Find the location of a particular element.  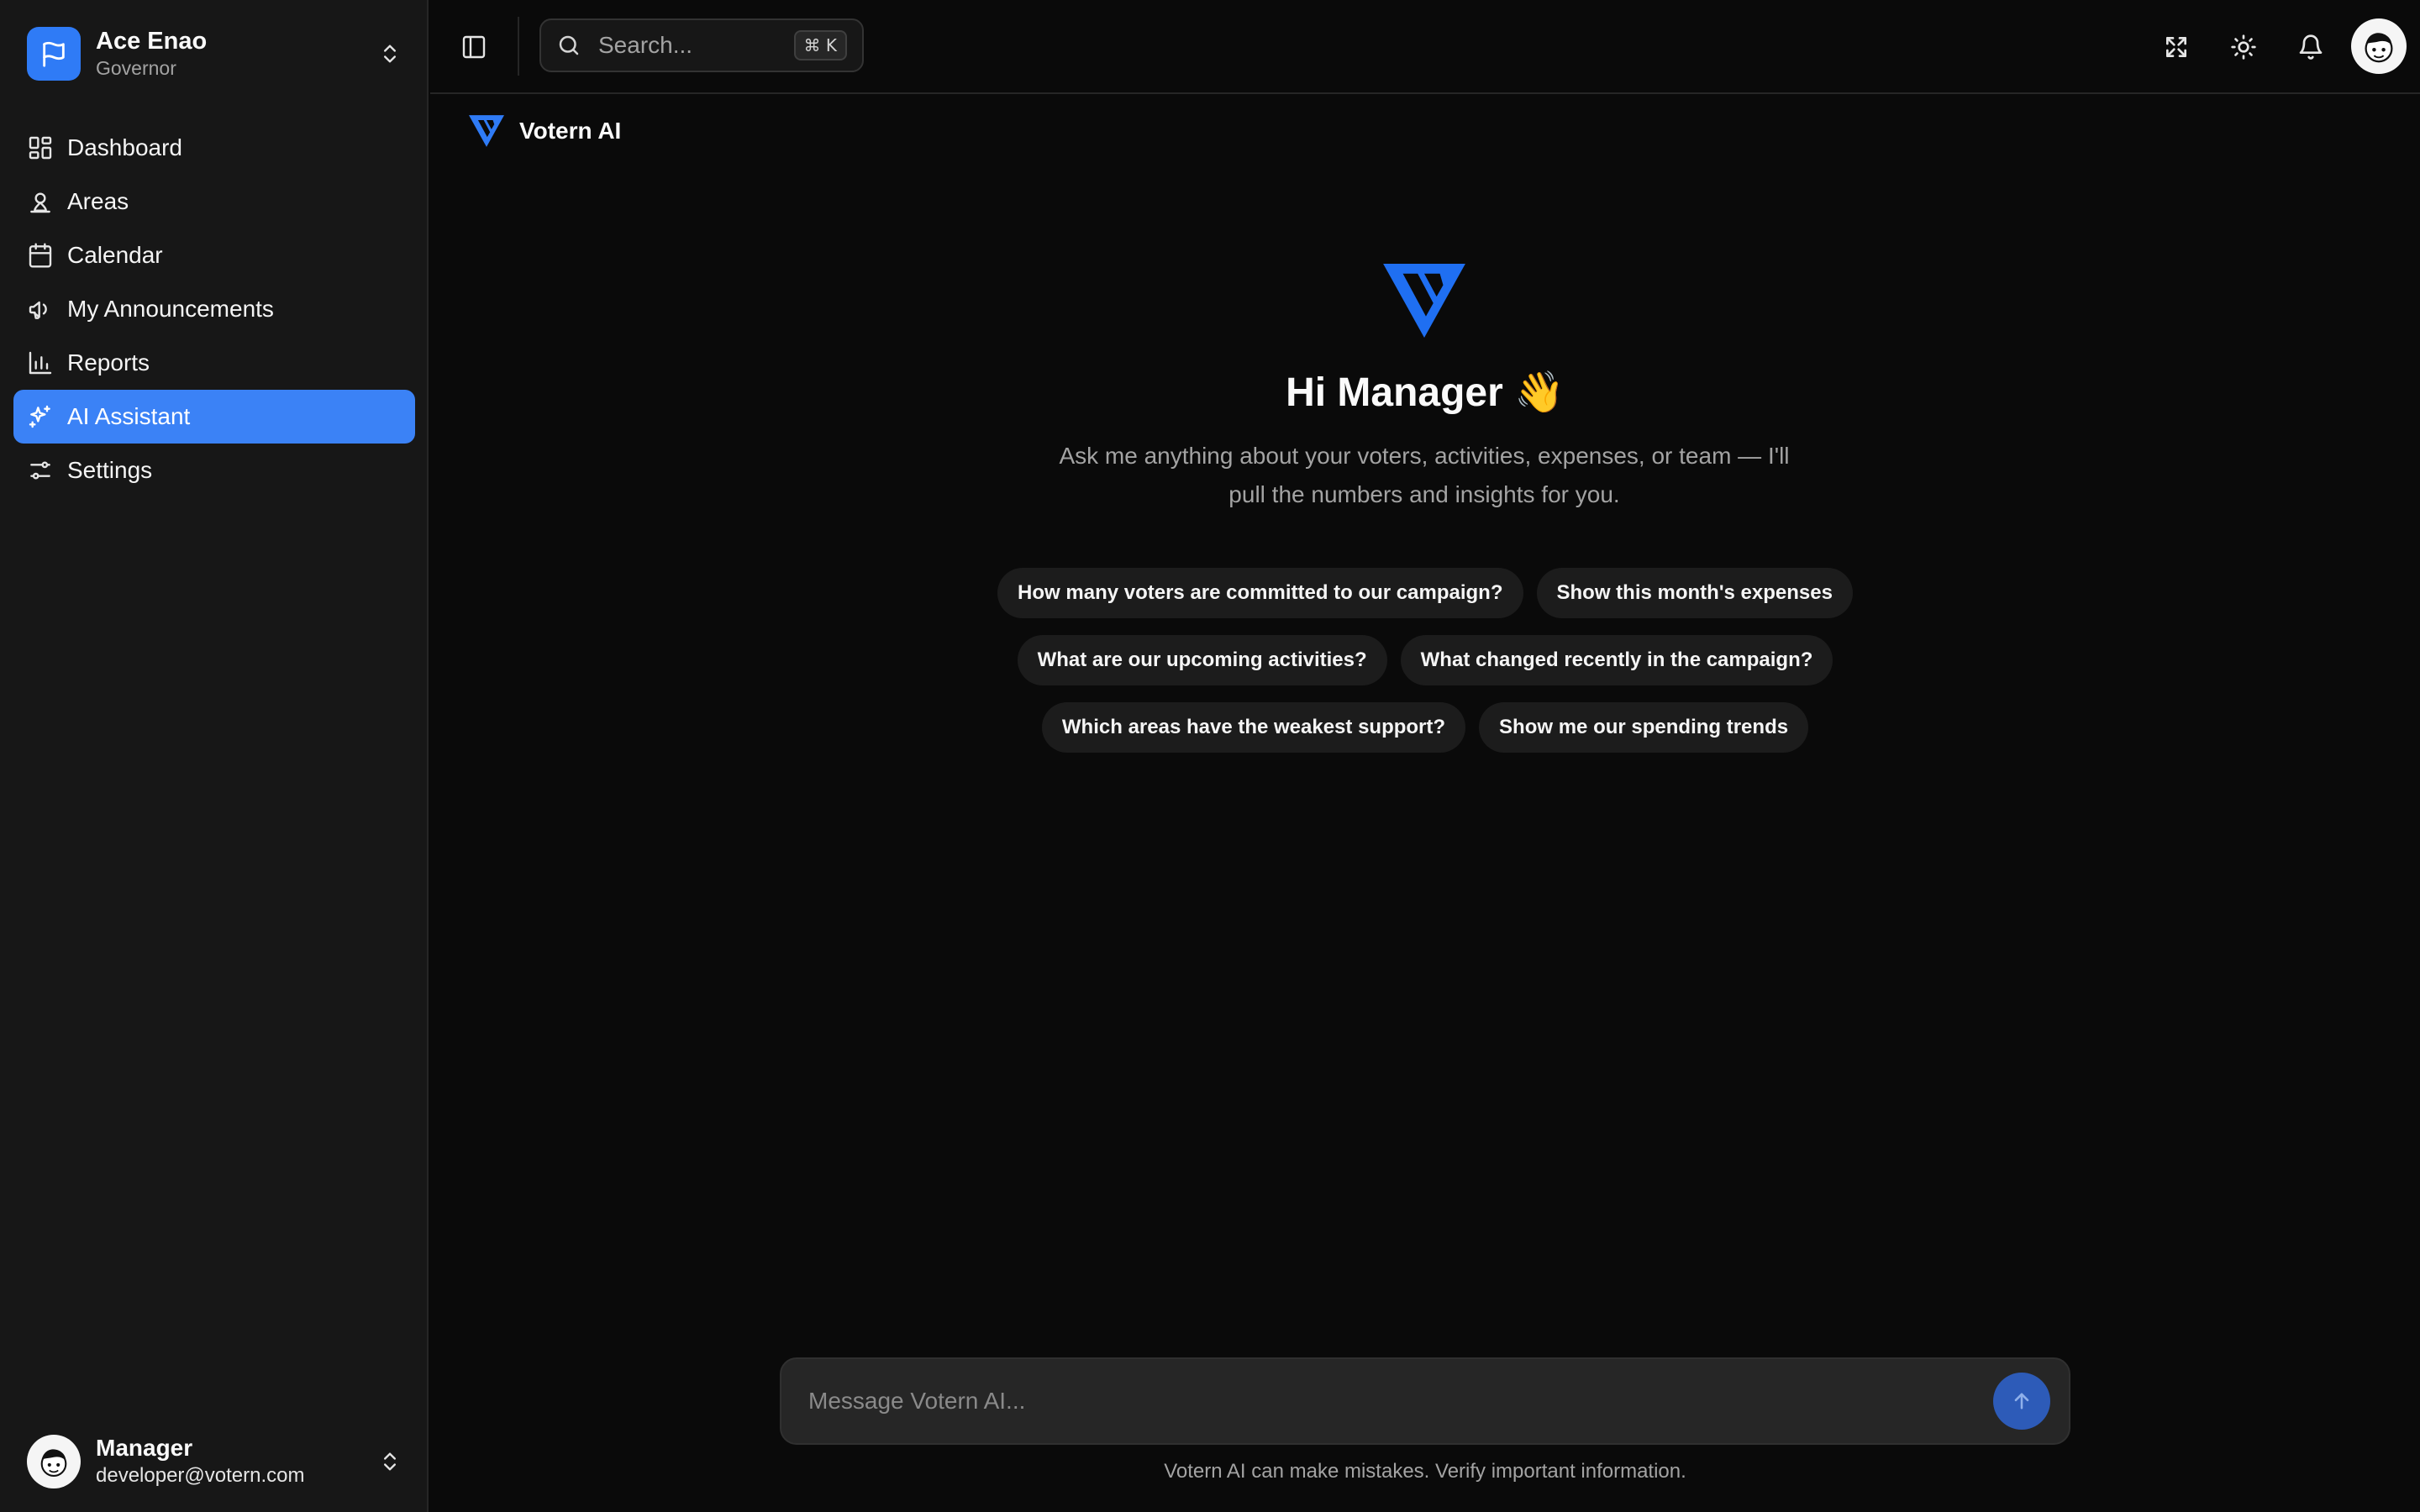

shortcut-hint: ⌘ K is located at coordinates (820, 45).